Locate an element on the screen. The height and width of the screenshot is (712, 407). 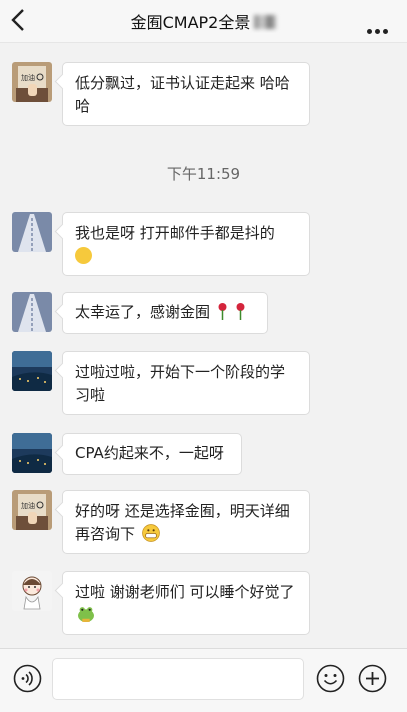
message-text: CPA约起来不，一起呀 is located at coordinates (149, 453).